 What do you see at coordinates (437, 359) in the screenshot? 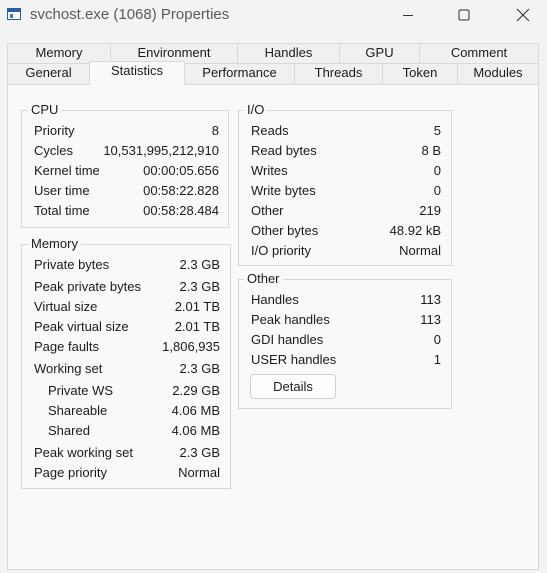
I see `other-value: 1` at bounding box center [437, 359].